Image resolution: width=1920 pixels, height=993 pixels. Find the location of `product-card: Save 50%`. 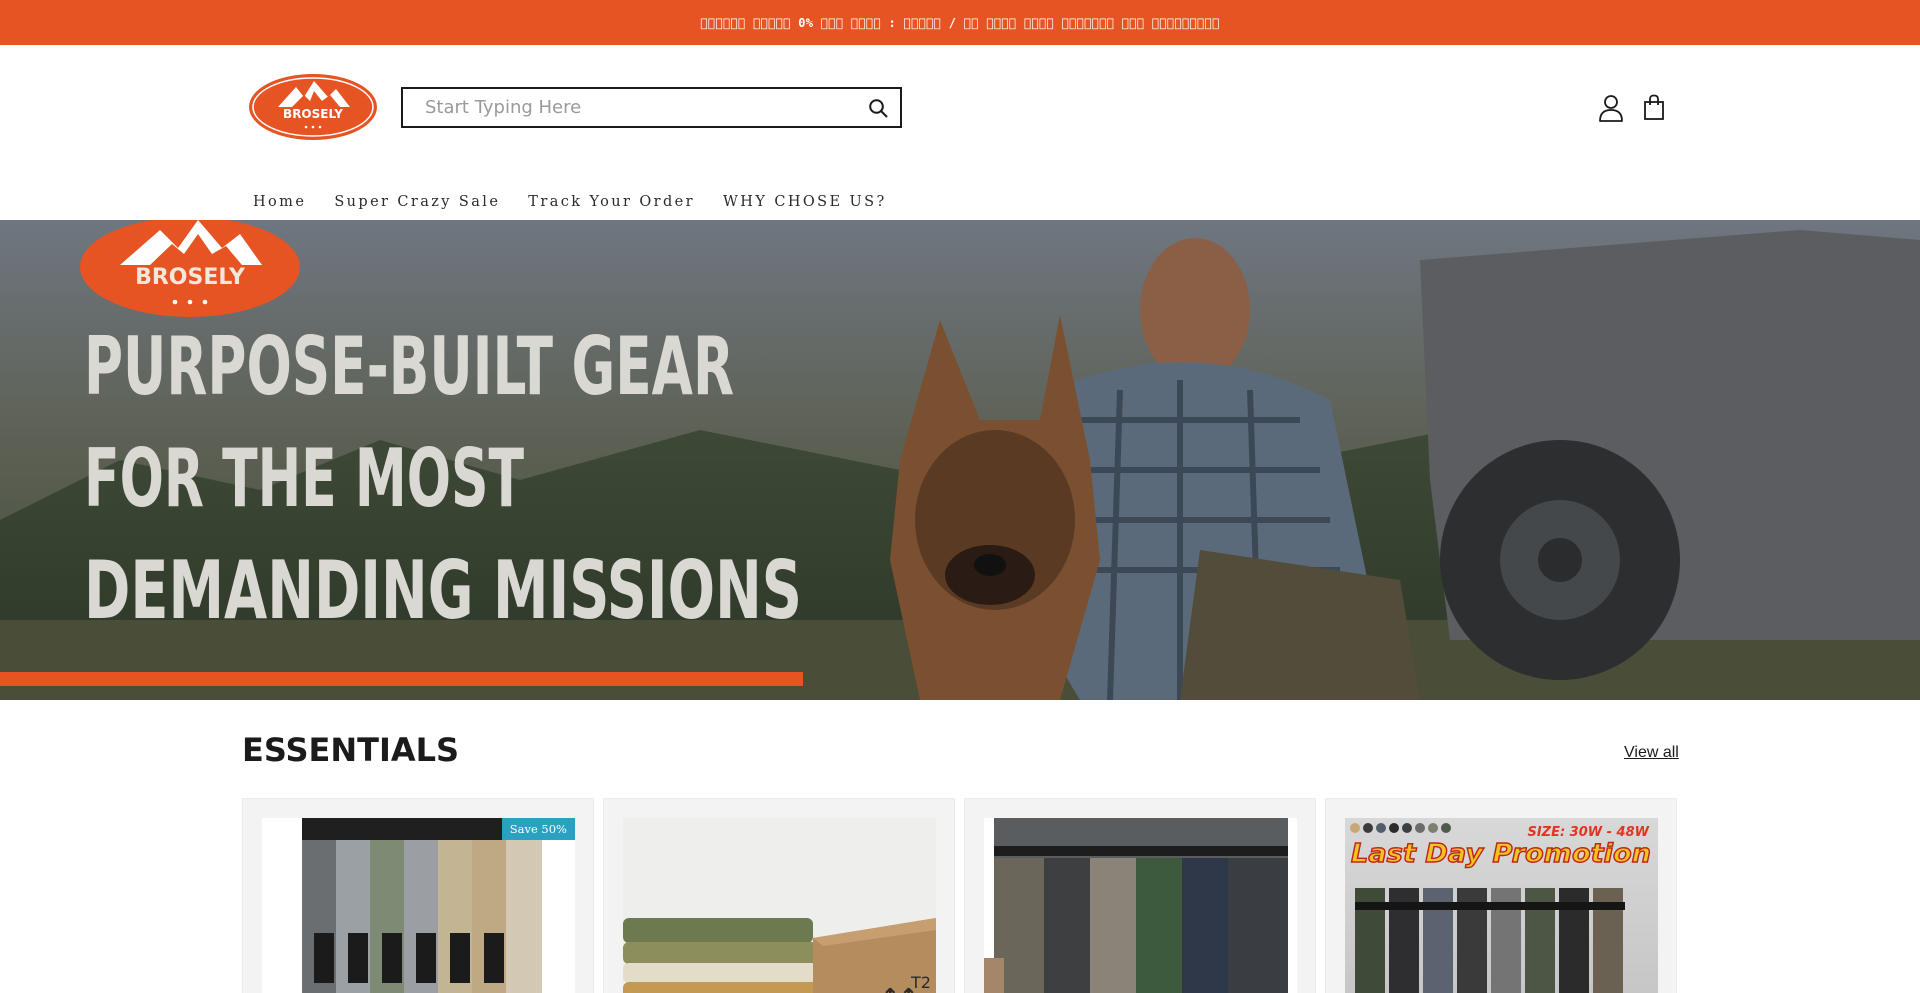

product-card: Save 50% is located at coordinates (418, 895).